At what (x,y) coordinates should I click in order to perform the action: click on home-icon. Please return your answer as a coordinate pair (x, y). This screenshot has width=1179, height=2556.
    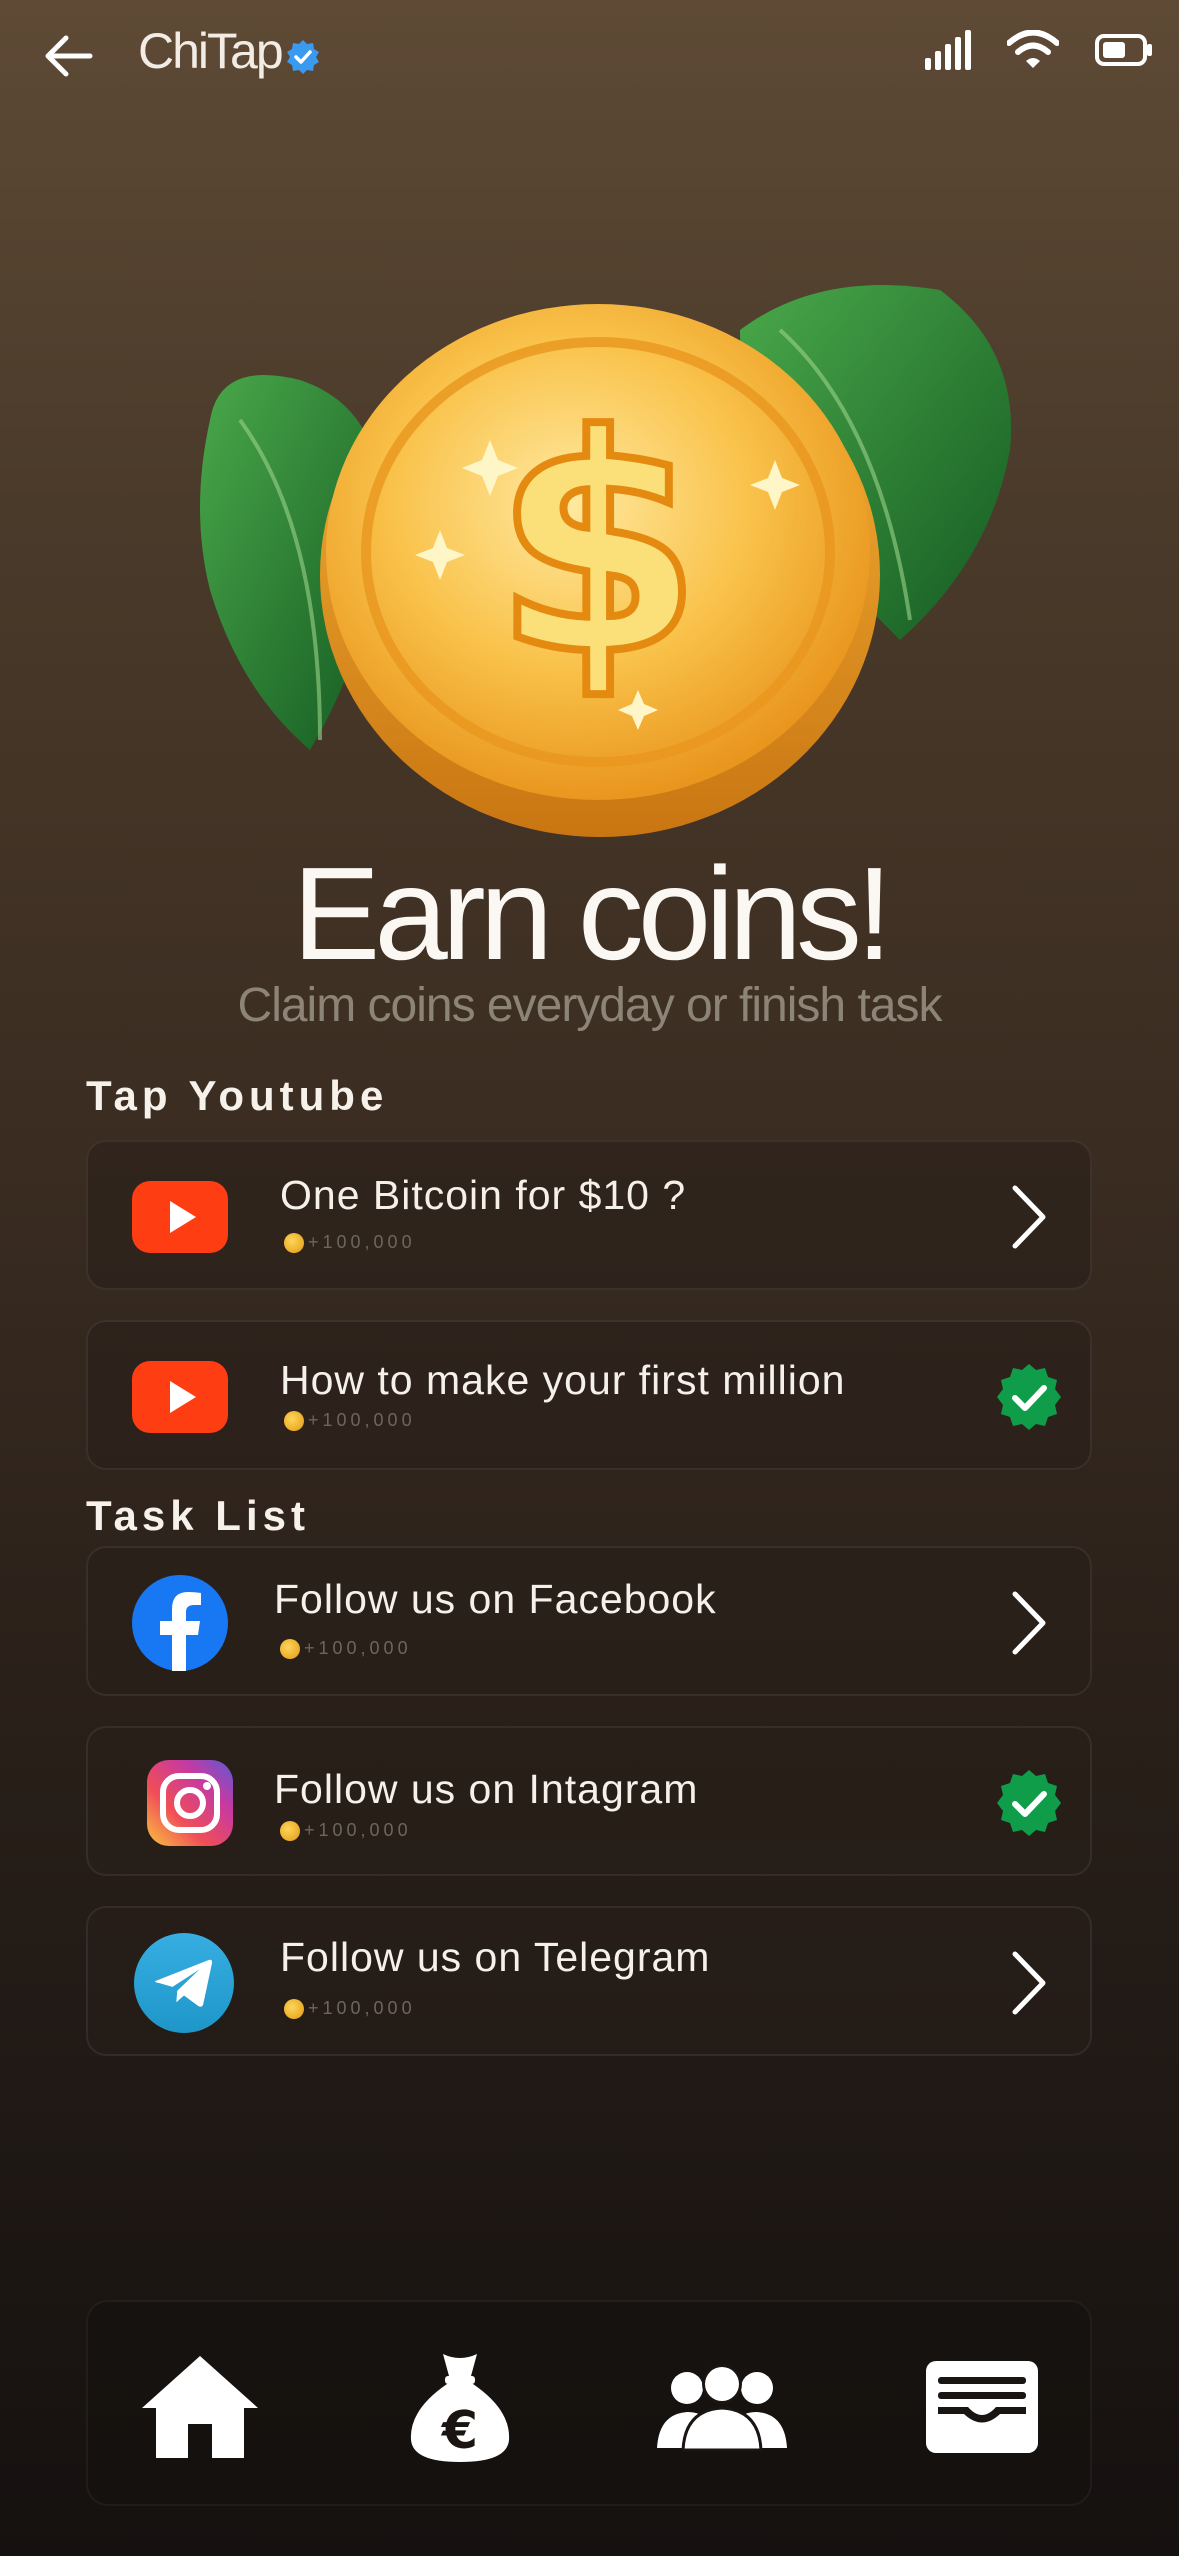
    Looking at the image, I should click on (200, 2407).